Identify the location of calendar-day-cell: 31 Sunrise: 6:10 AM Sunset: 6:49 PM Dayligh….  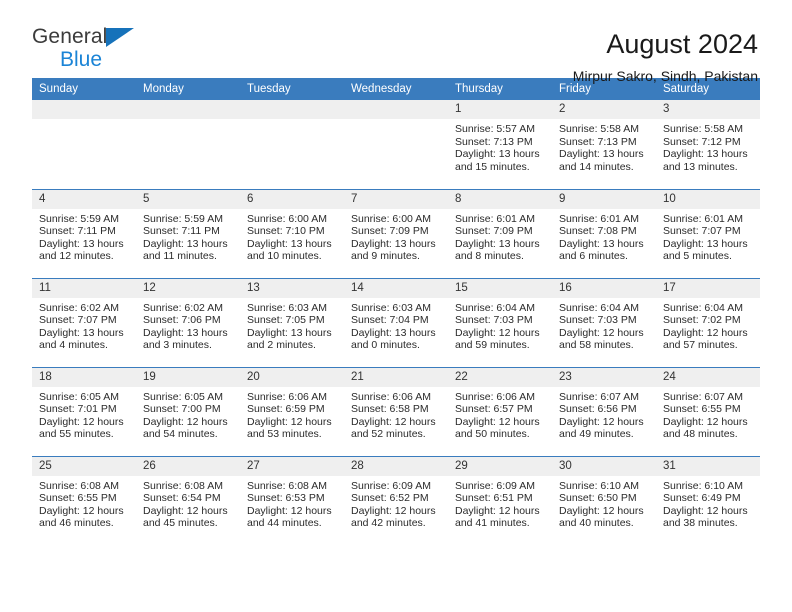
(708, 500).